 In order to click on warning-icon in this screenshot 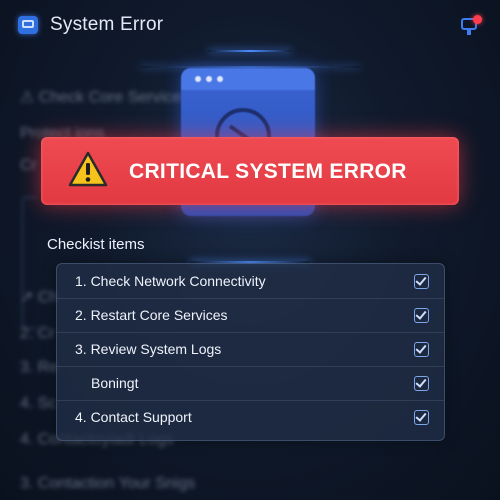, I will do `click(88, 169)`.